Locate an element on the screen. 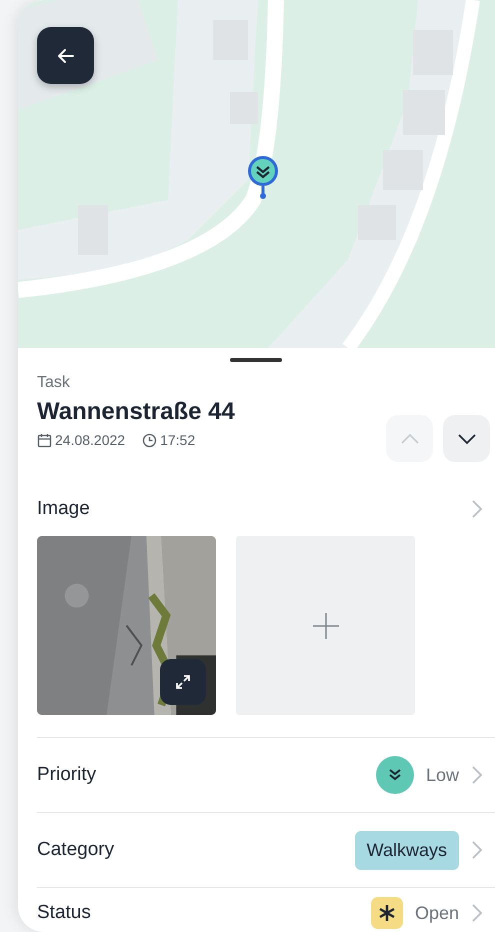 This screenshot has width=495, height=932. field-label: Status is located at coordinates (64, 913).